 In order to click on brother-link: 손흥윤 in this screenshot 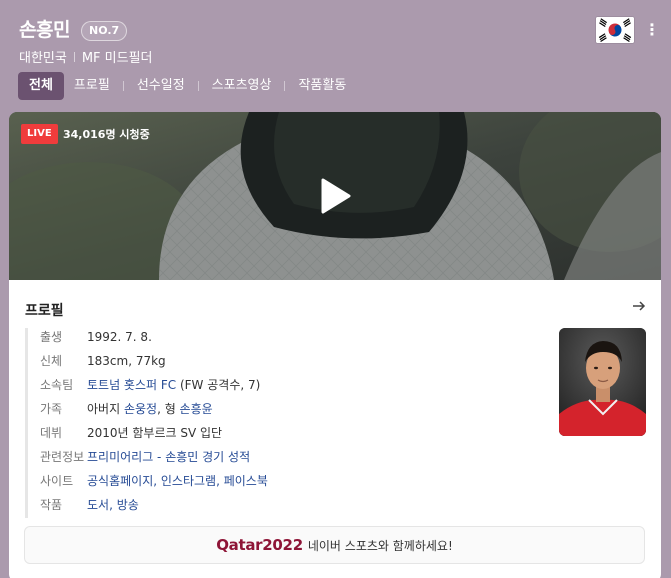, I will do `click(196, 409)`.